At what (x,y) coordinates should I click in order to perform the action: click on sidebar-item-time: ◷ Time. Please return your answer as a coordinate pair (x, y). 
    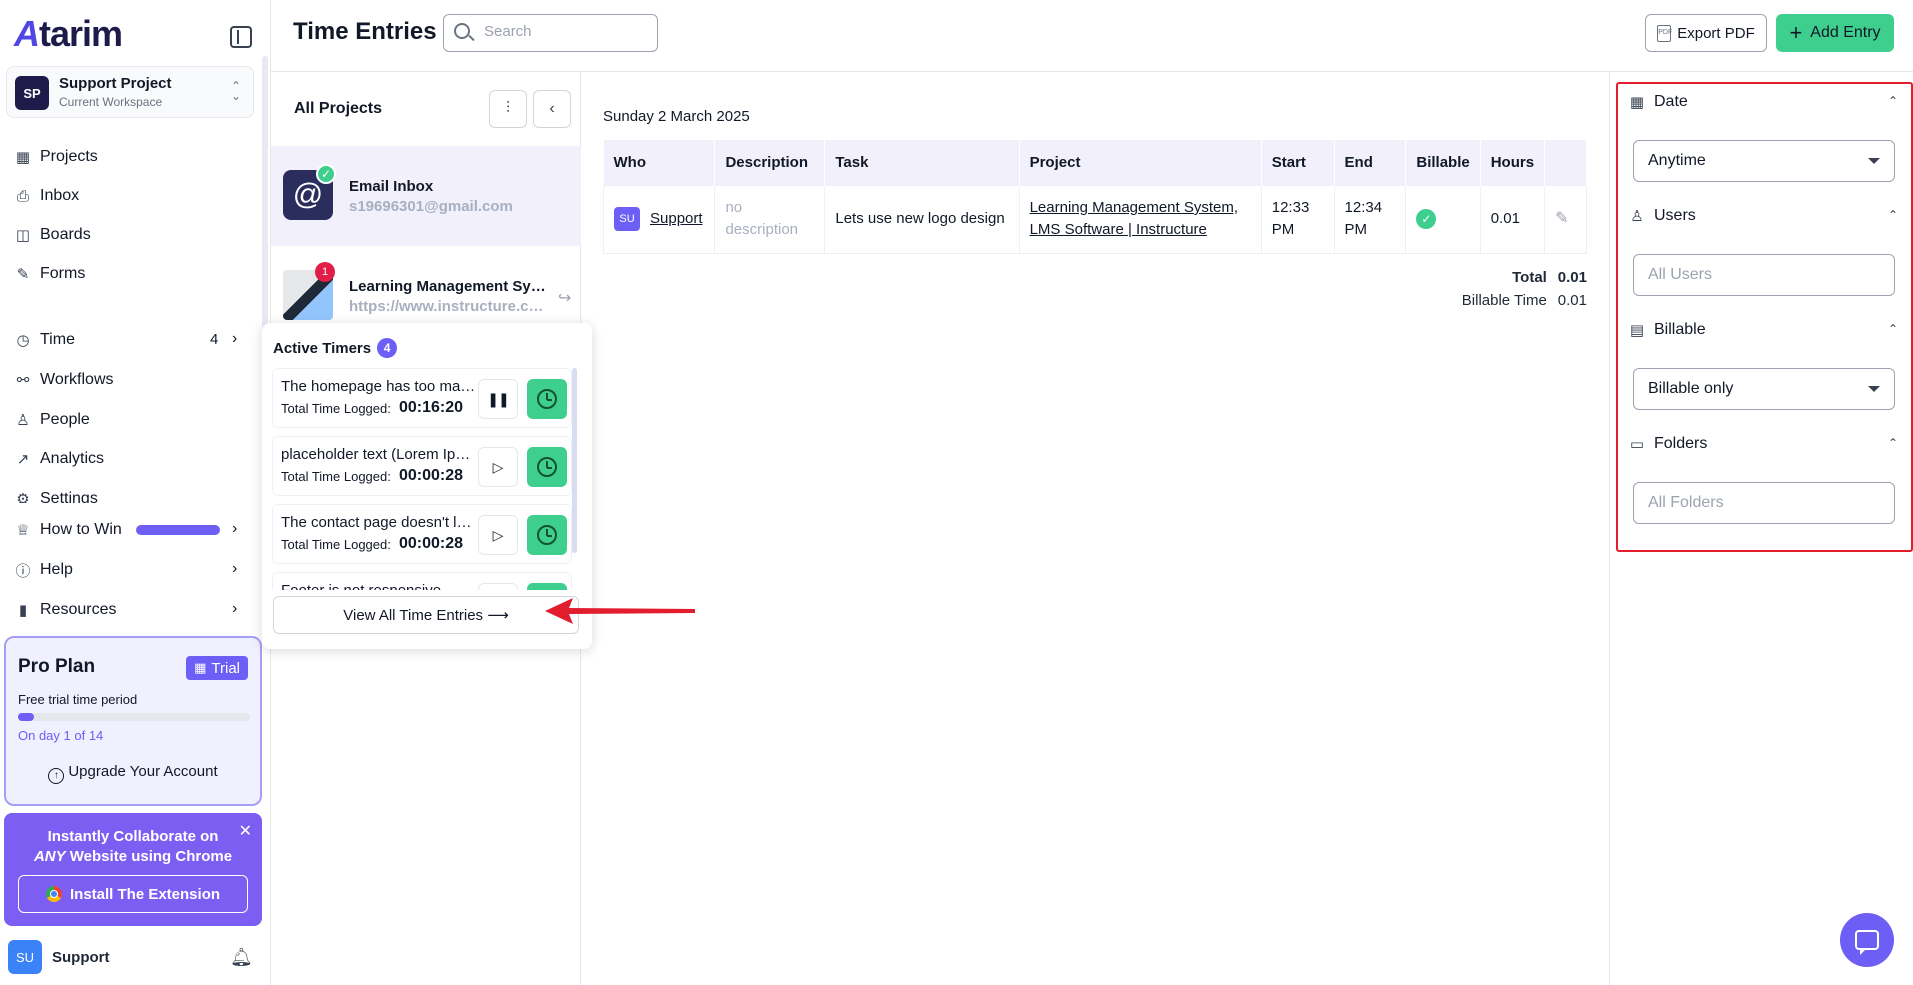
    Looking at the image, I should click on (44, 340).